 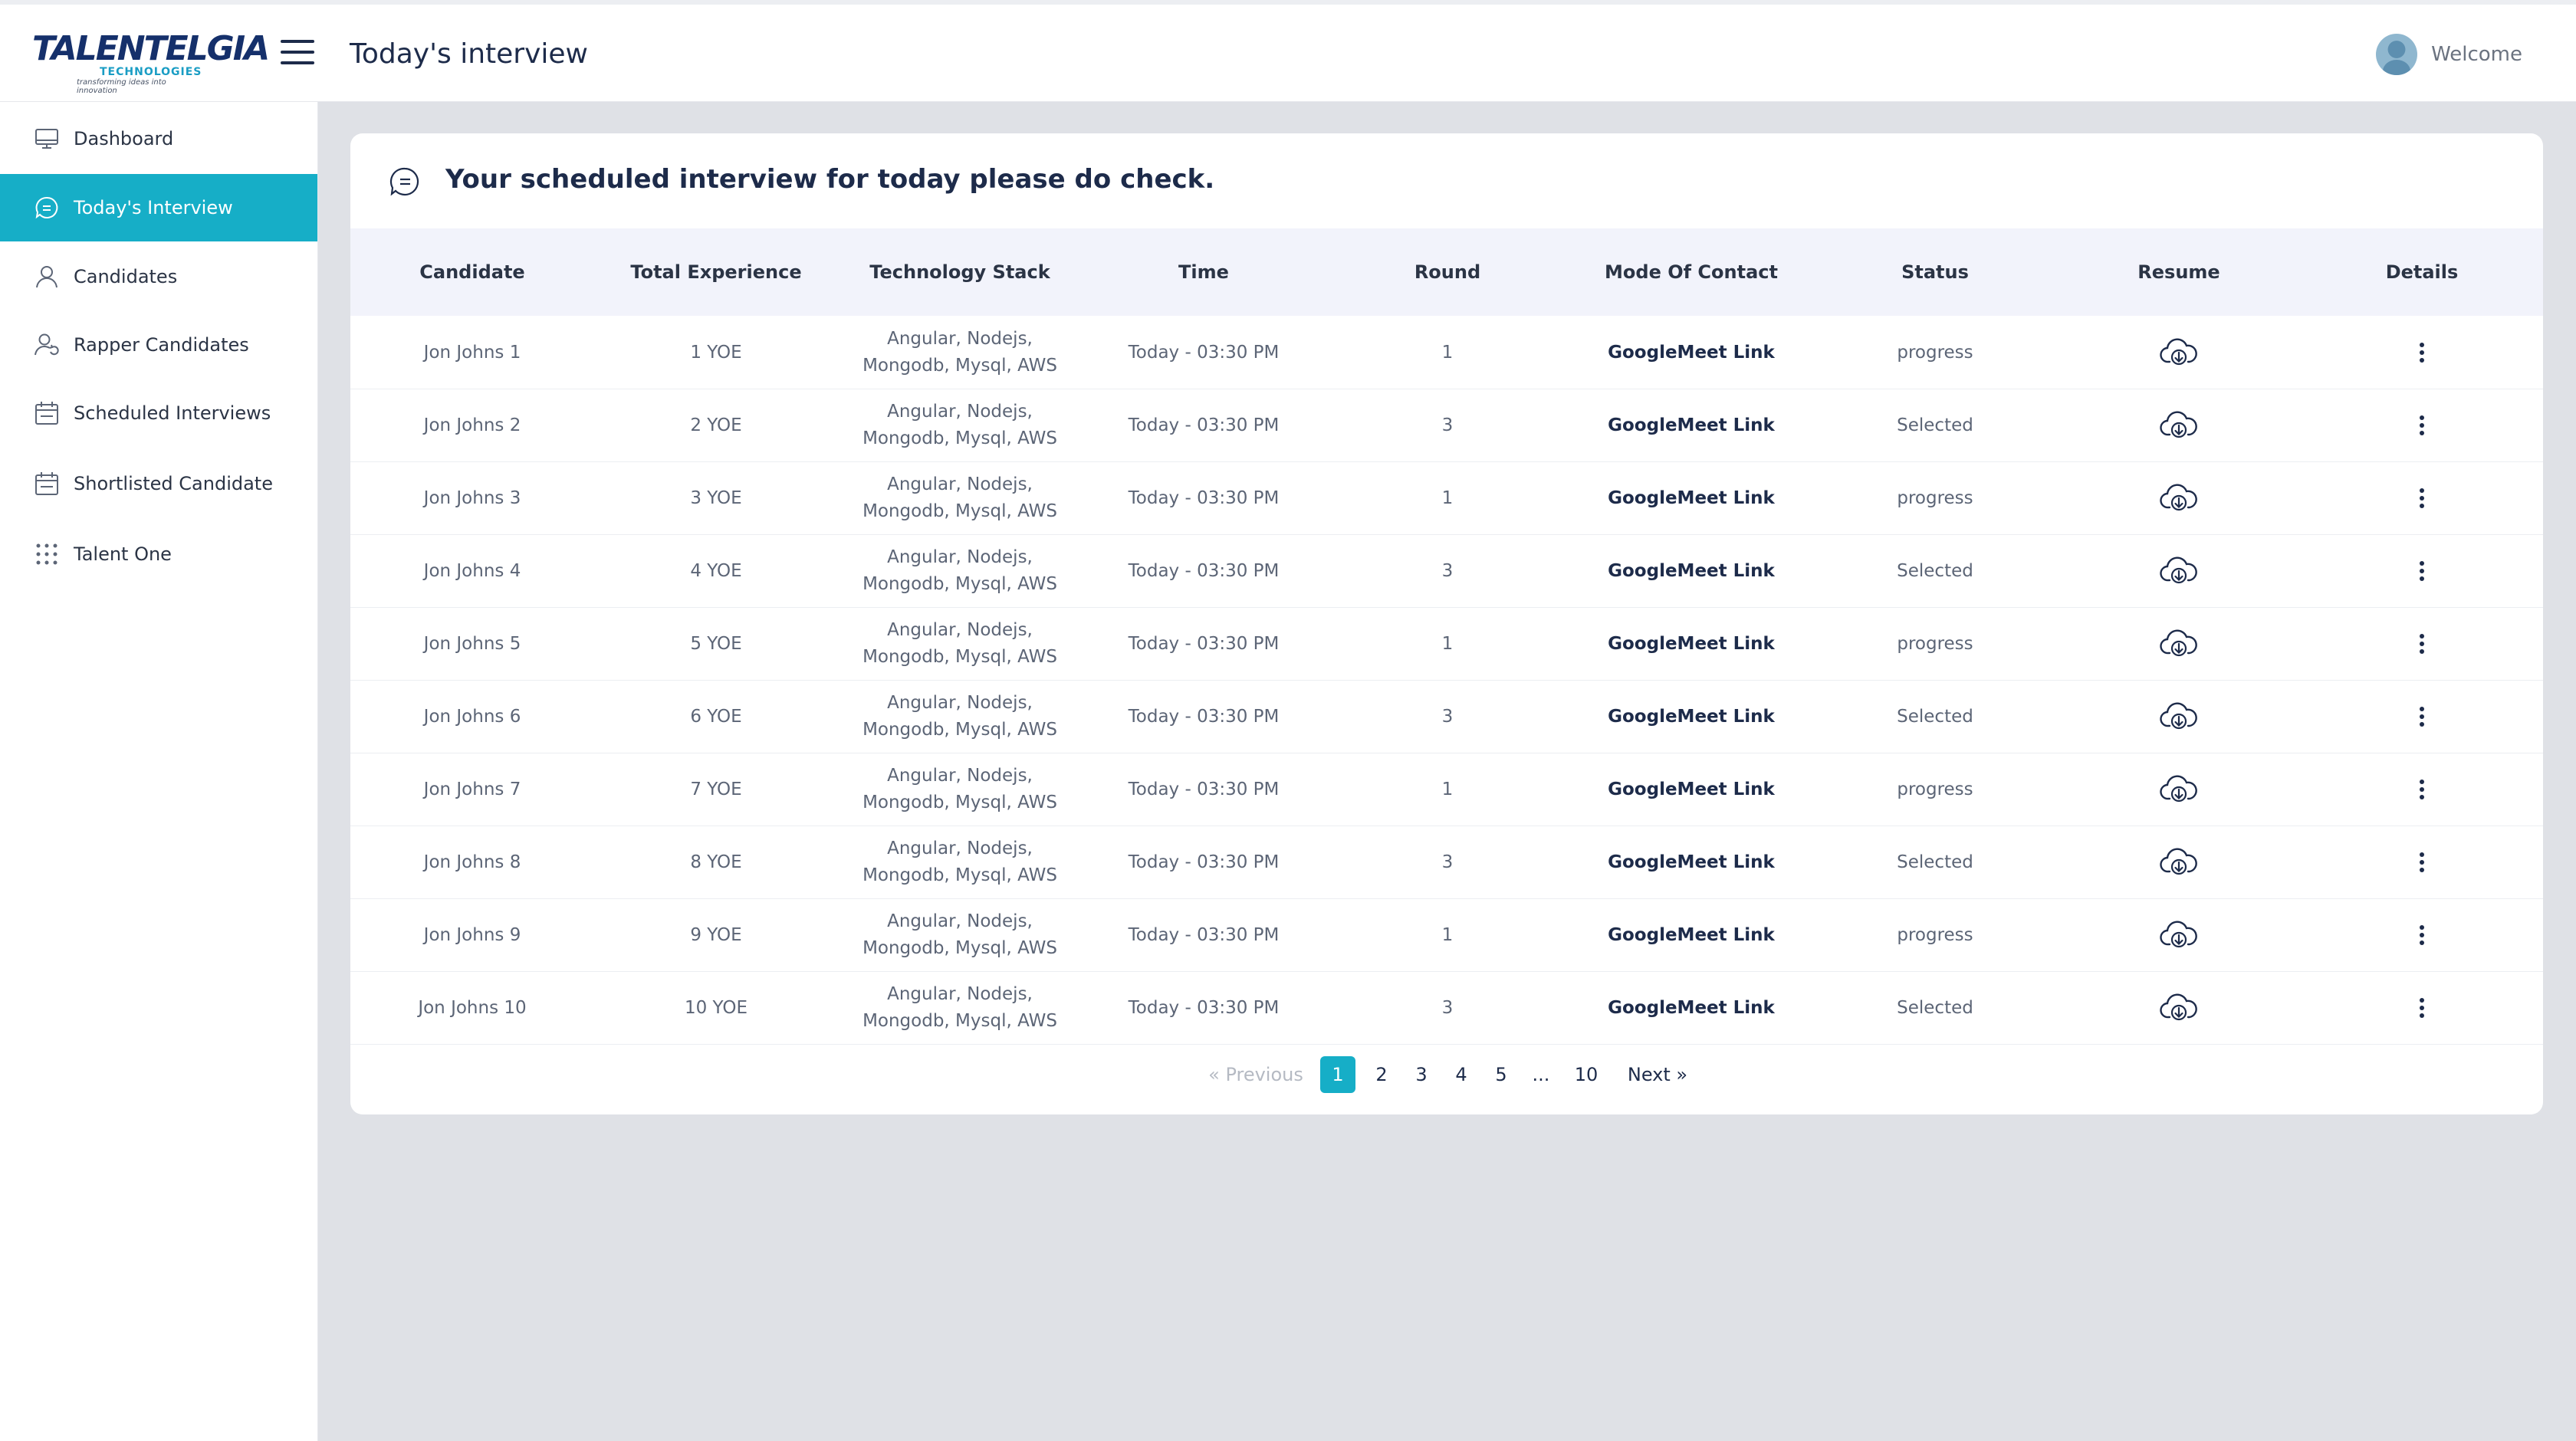 I want to click on column-header-details: Details, so click(x=2422, y=272).